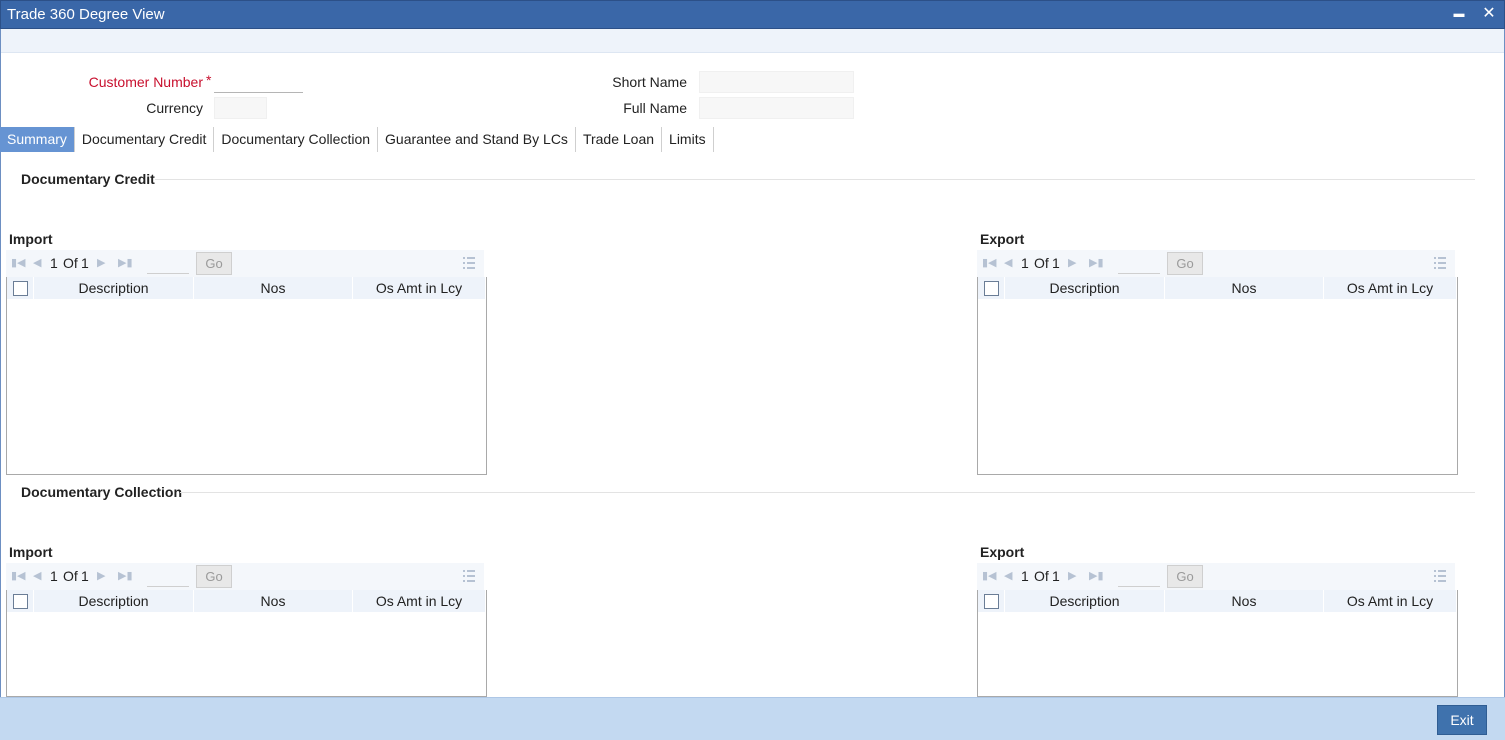 This screenshot has height=740, width=1505. Describe the element at coordinates (240, 108) in the screenshot. I see `currency-input` at that location.